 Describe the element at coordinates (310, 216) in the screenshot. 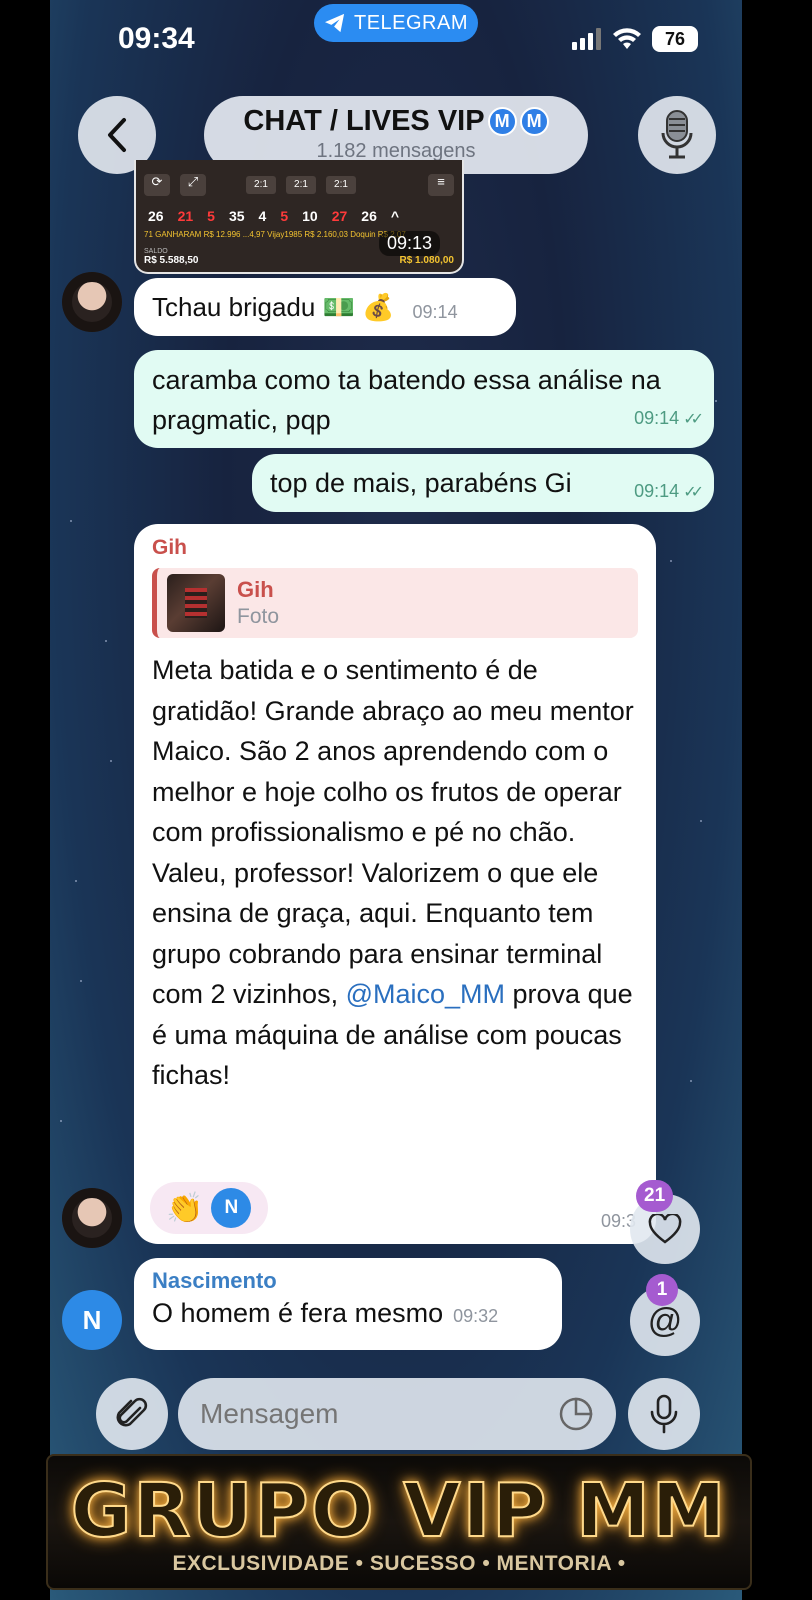

I see `roulette-number: 10` at that location.